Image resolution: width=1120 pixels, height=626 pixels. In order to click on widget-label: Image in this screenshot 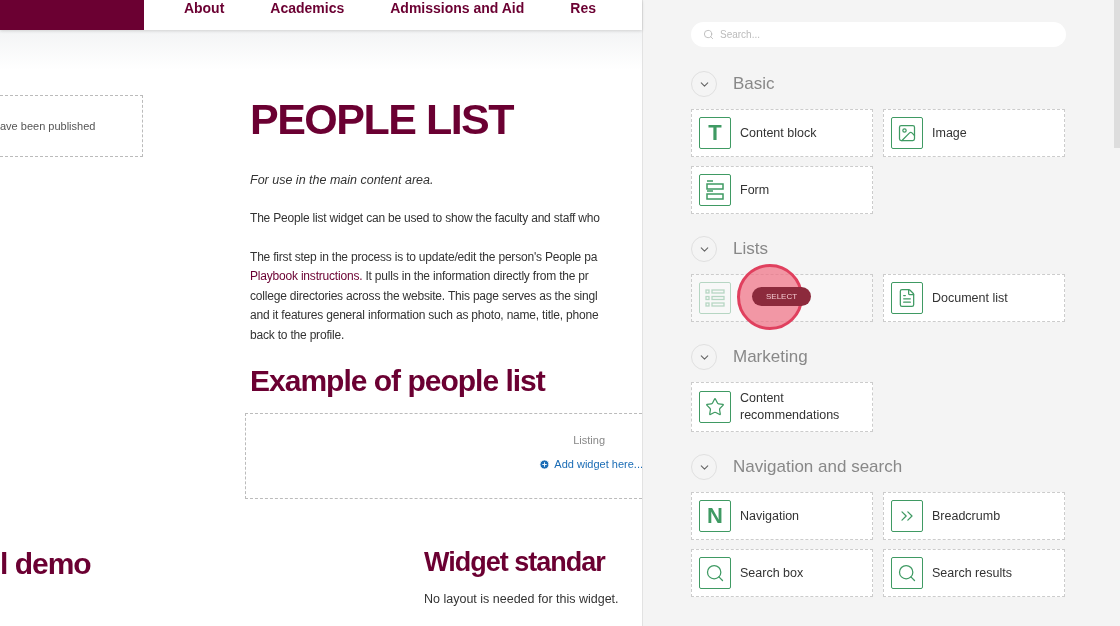, I will do `click(949, 133)`.